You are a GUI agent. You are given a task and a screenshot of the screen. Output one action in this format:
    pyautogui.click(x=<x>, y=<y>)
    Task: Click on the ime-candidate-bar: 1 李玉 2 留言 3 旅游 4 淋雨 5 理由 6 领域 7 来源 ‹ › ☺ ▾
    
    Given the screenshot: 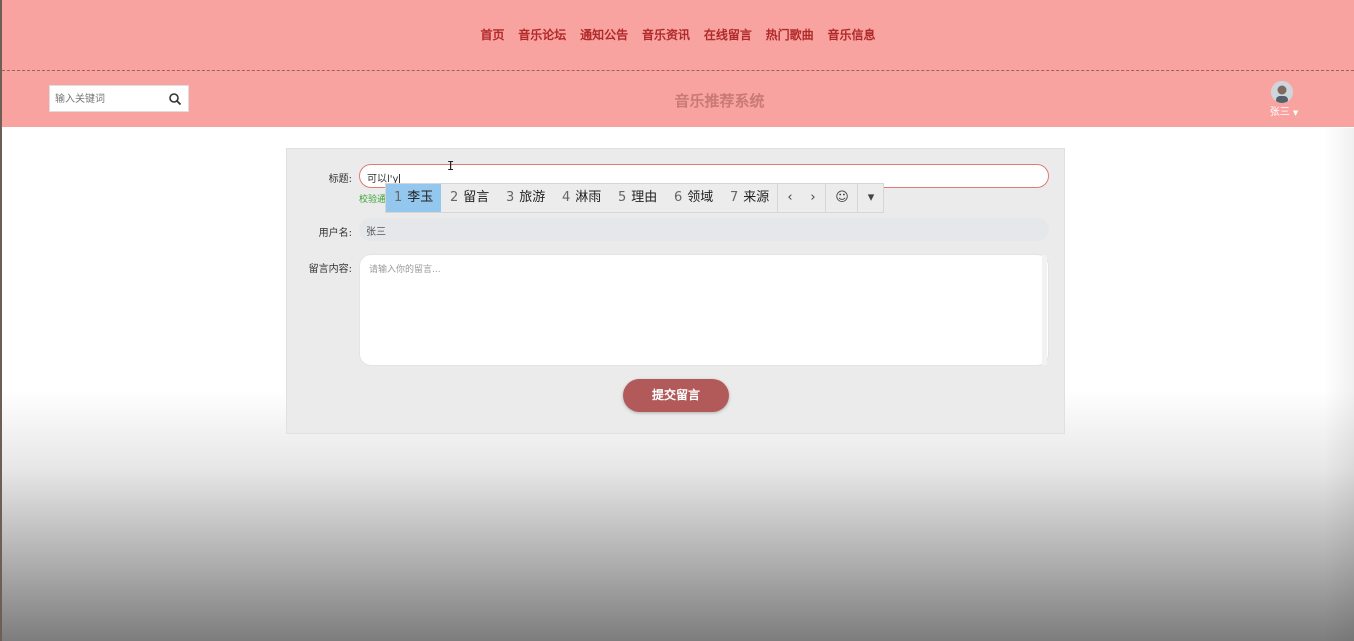 What is the action you would take?
    pyautogui.click(x=634, y=198)
    